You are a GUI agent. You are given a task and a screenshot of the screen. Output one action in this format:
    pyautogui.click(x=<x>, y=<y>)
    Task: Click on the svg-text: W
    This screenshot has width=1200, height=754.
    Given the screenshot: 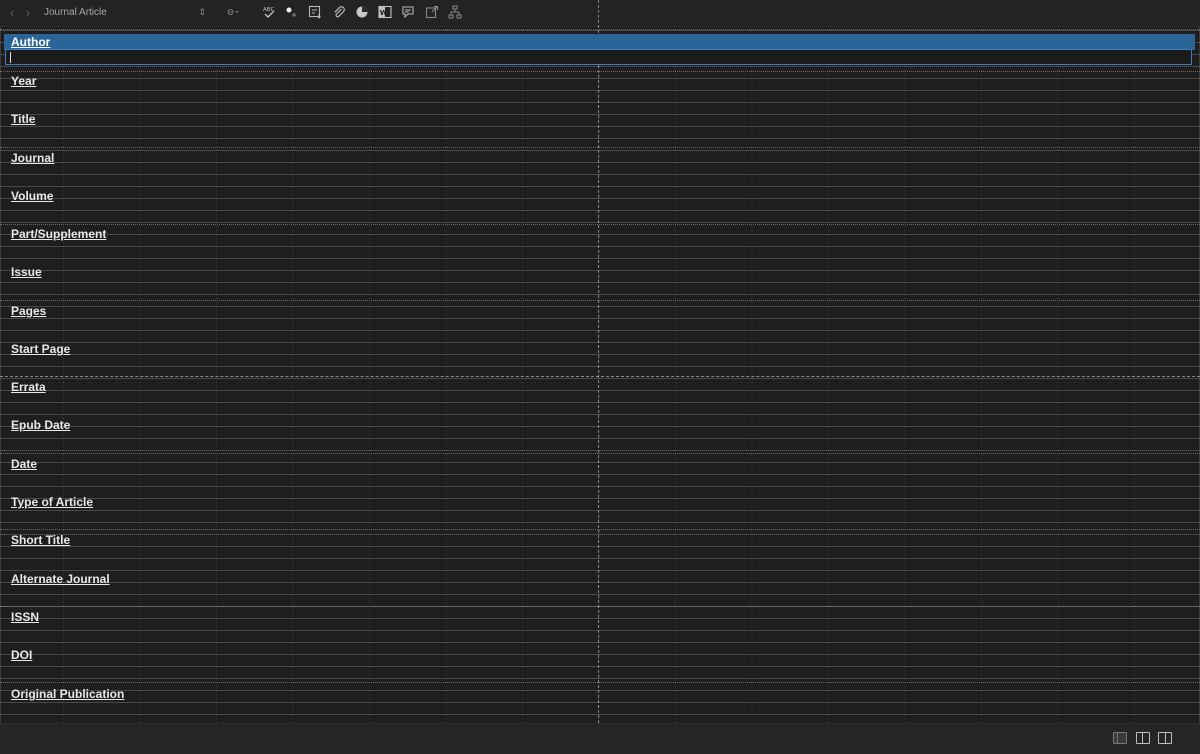 What is the action you would take?
    pyautogui.click(x=384, y=13)
    